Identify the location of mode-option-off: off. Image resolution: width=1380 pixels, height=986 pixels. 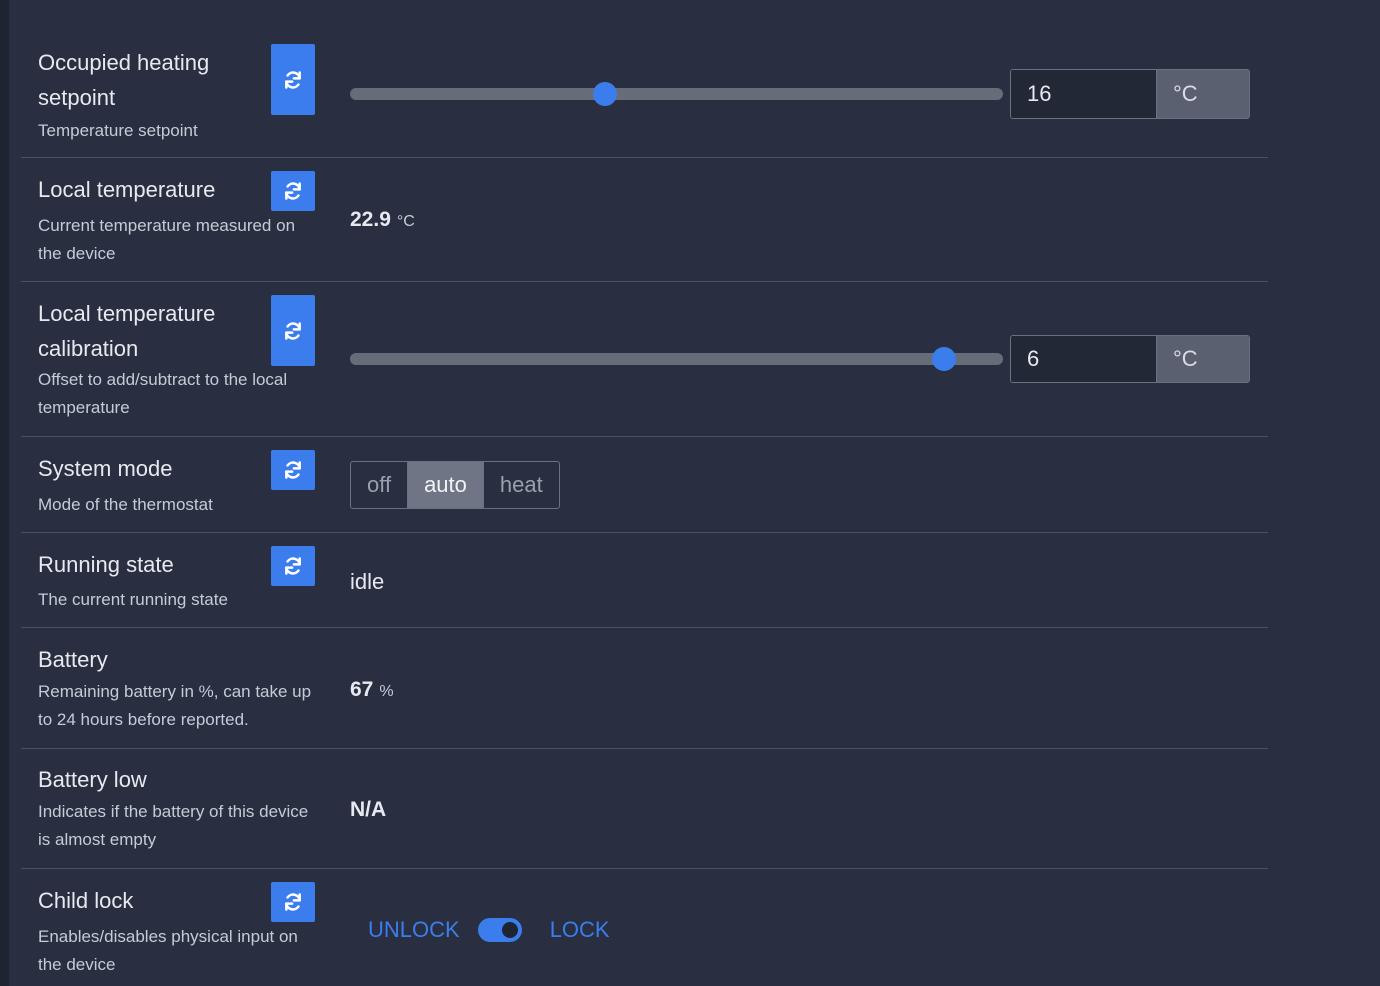
(379, 485).